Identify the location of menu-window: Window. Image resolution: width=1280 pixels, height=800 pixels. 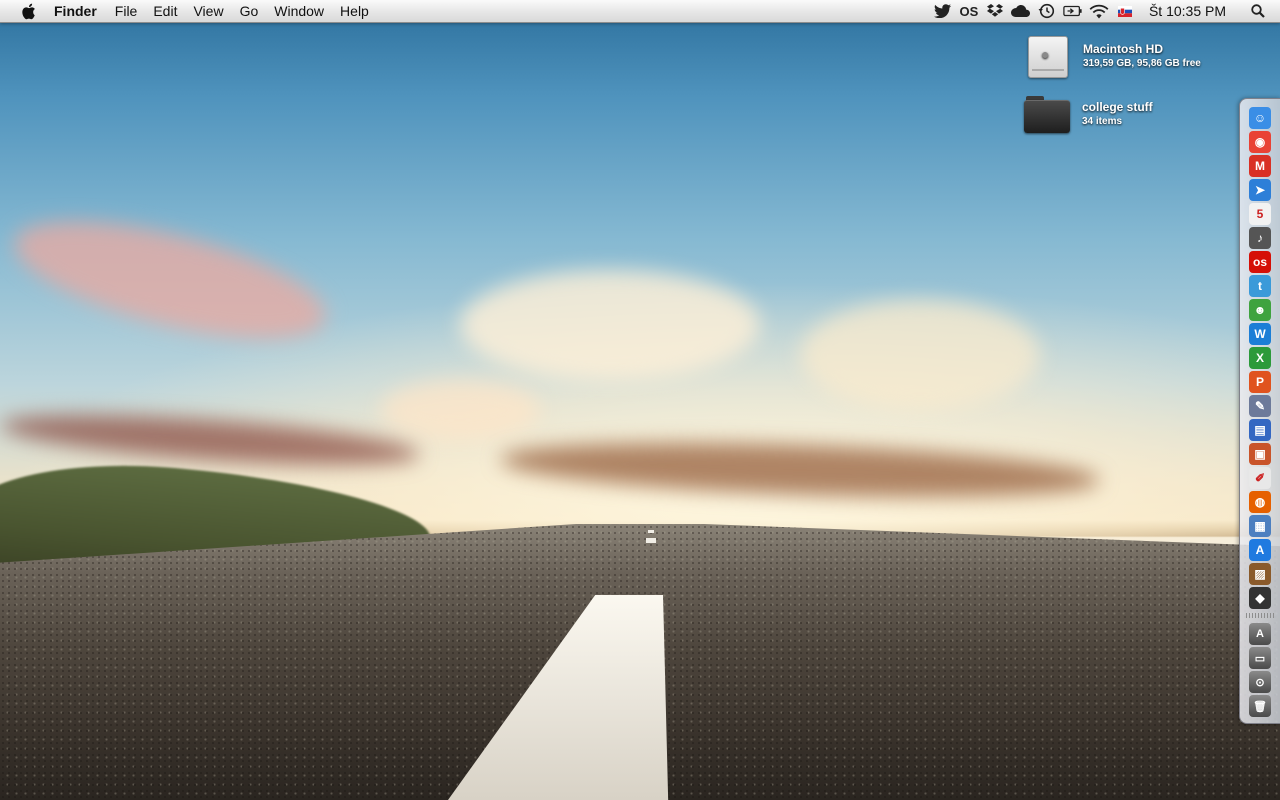
(299, 11).